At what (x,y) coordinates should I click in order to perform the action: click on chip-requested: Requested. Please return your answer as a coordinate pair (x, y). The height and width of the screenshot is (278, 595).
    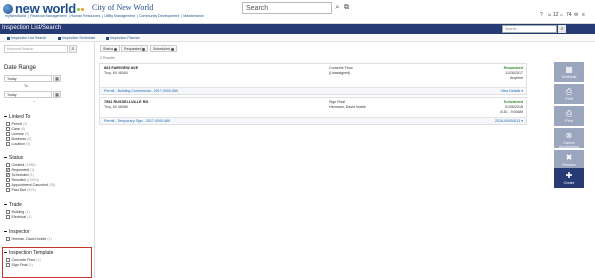
    Looking at the image, I should click on (135, 48).